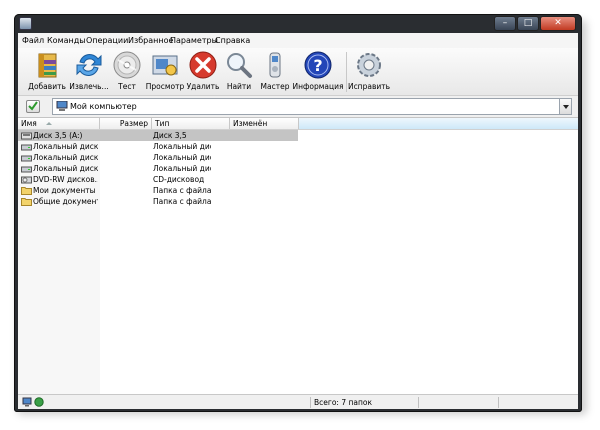 The height and width of the screenshot is (430, 600). What do you see at coordinates (343, 402) in the screenshot?
I see `status-text: Всего: 7 папок` at bounding box center [343, 402].